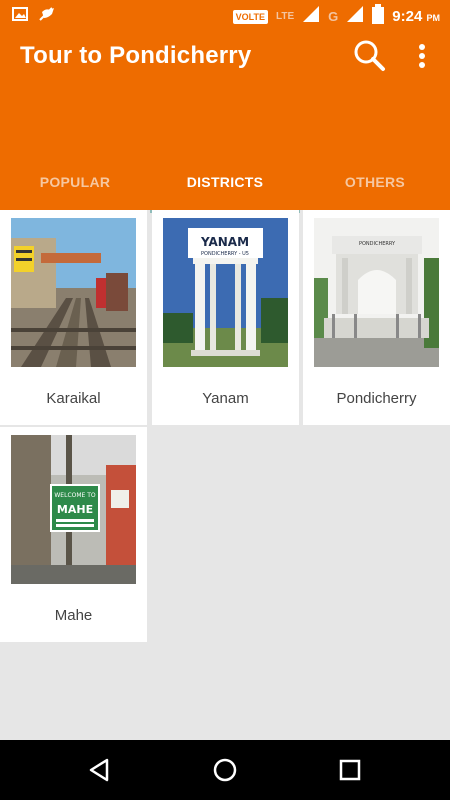 This screenshot has height=800, width=450. I want to click on volte-badge: VOLTE, so click(250, 16).